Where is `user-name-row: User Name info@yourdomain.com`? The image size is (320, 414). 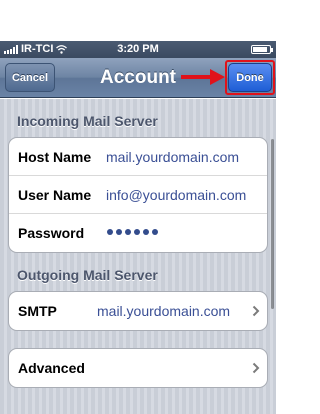 user-name-row: User Name info@yourdomain.com is located at coordinates (138, 195).